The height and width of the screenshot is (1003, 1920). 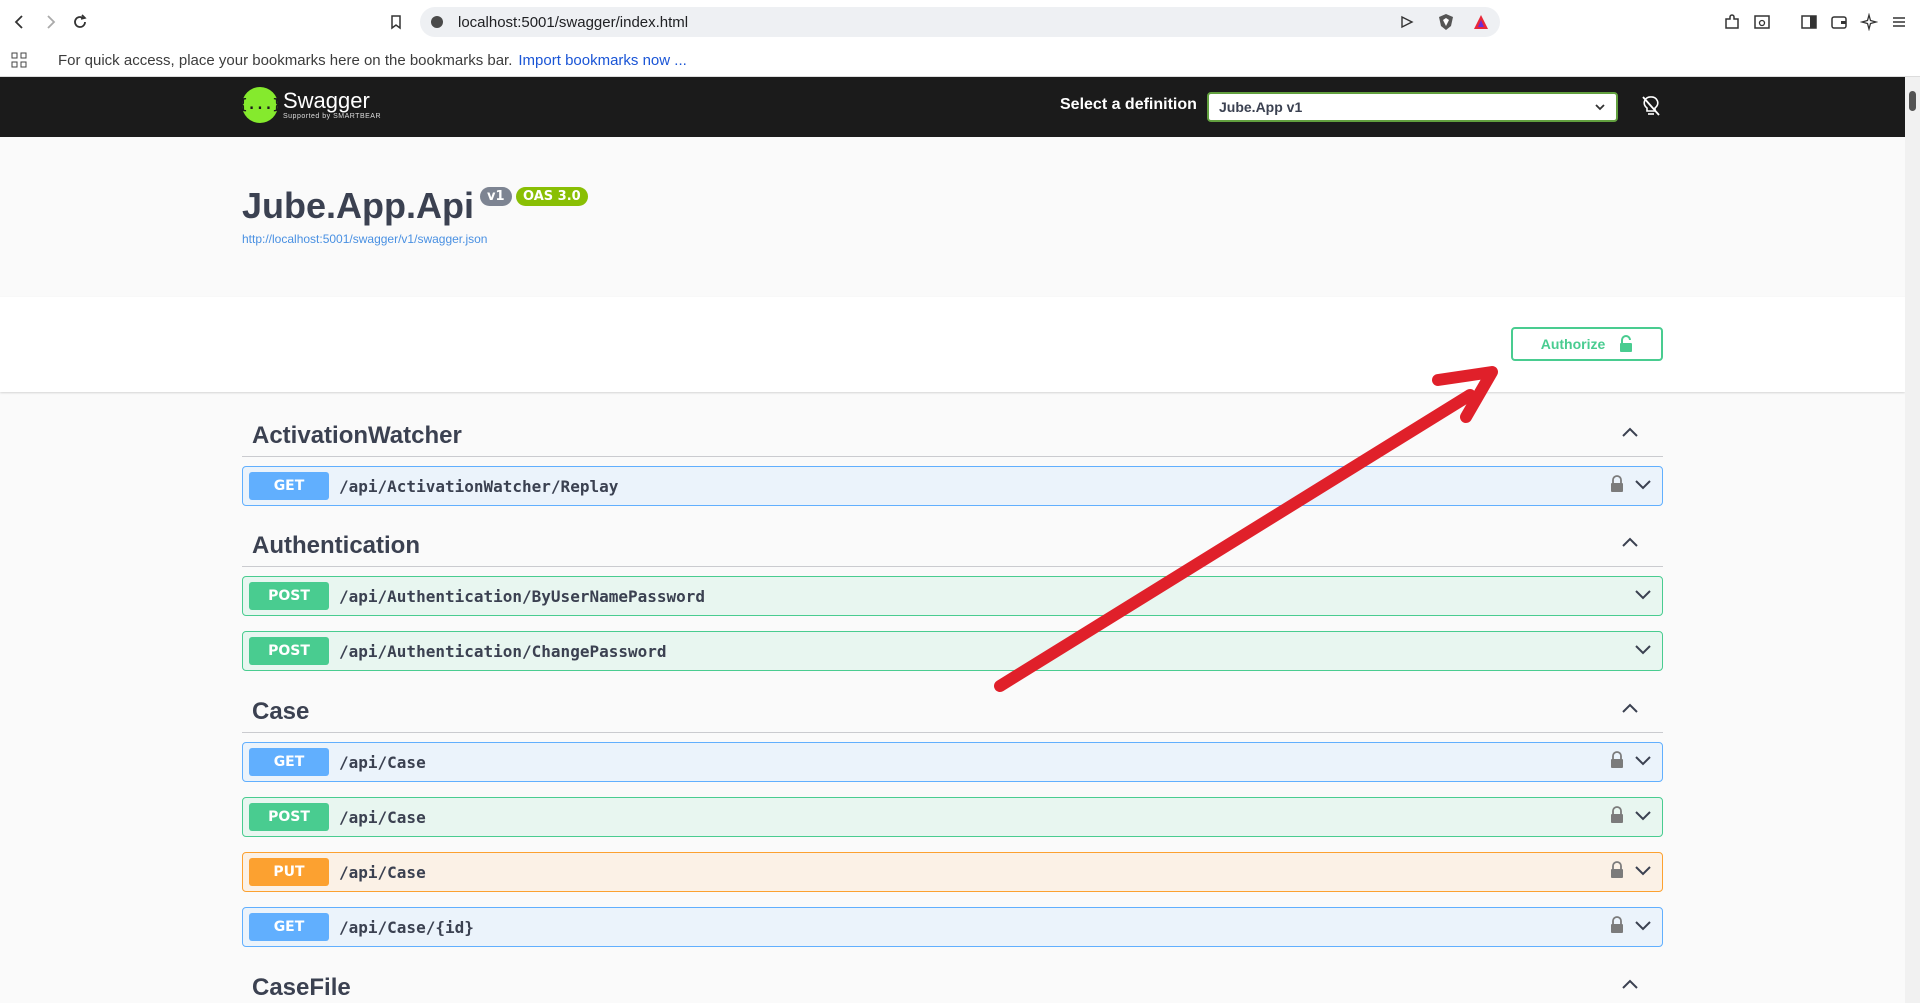 I want to click on definition-select: Jube.App v1, so click(x=1412, y=107).